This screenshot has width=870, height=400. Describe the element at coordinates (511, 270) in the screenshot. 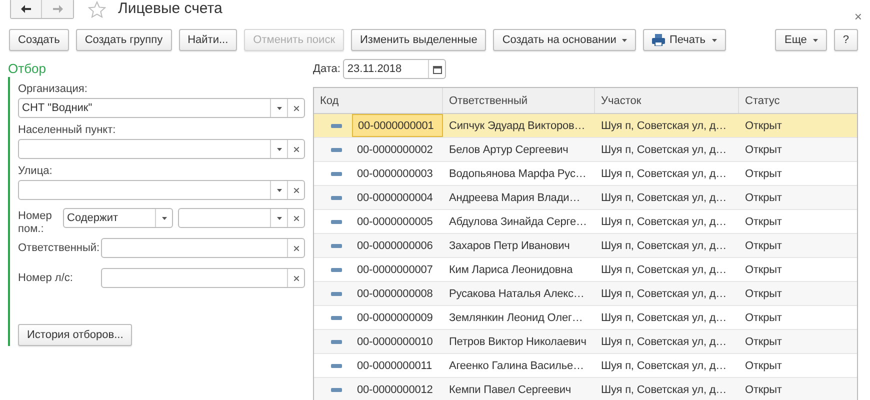

I see `table-cell-text: Ким Лариса Леонидовна` at that location.